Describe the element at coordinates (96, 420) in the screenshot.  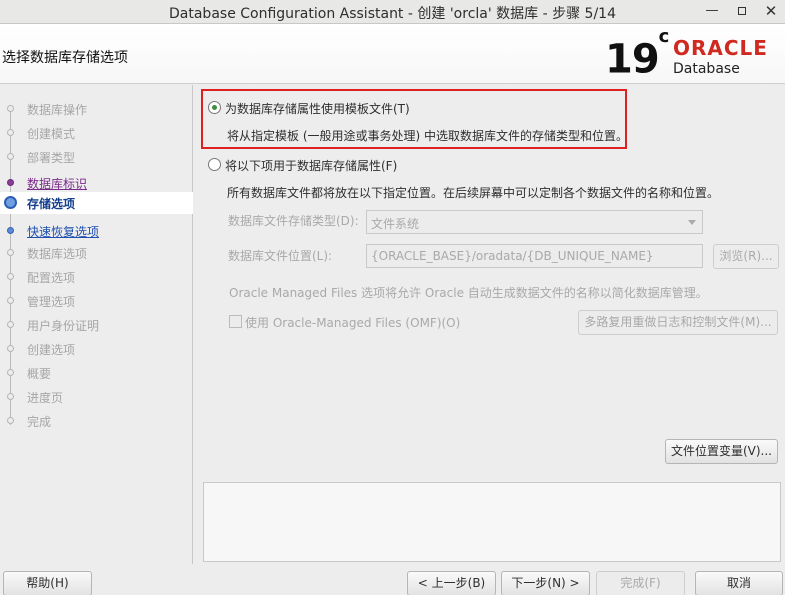
I see `sidebar-step: 完成` at that location.